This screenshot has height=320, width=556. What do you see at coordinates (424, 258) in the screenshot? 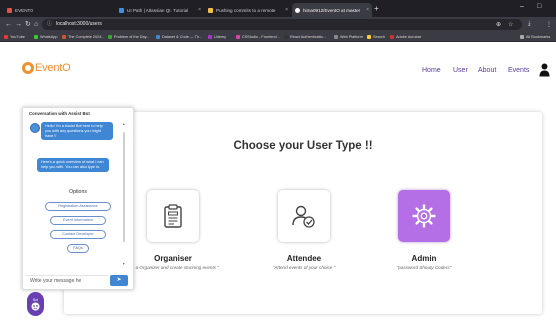
I see `role-name: Admin` at bounding box center [424, 258].